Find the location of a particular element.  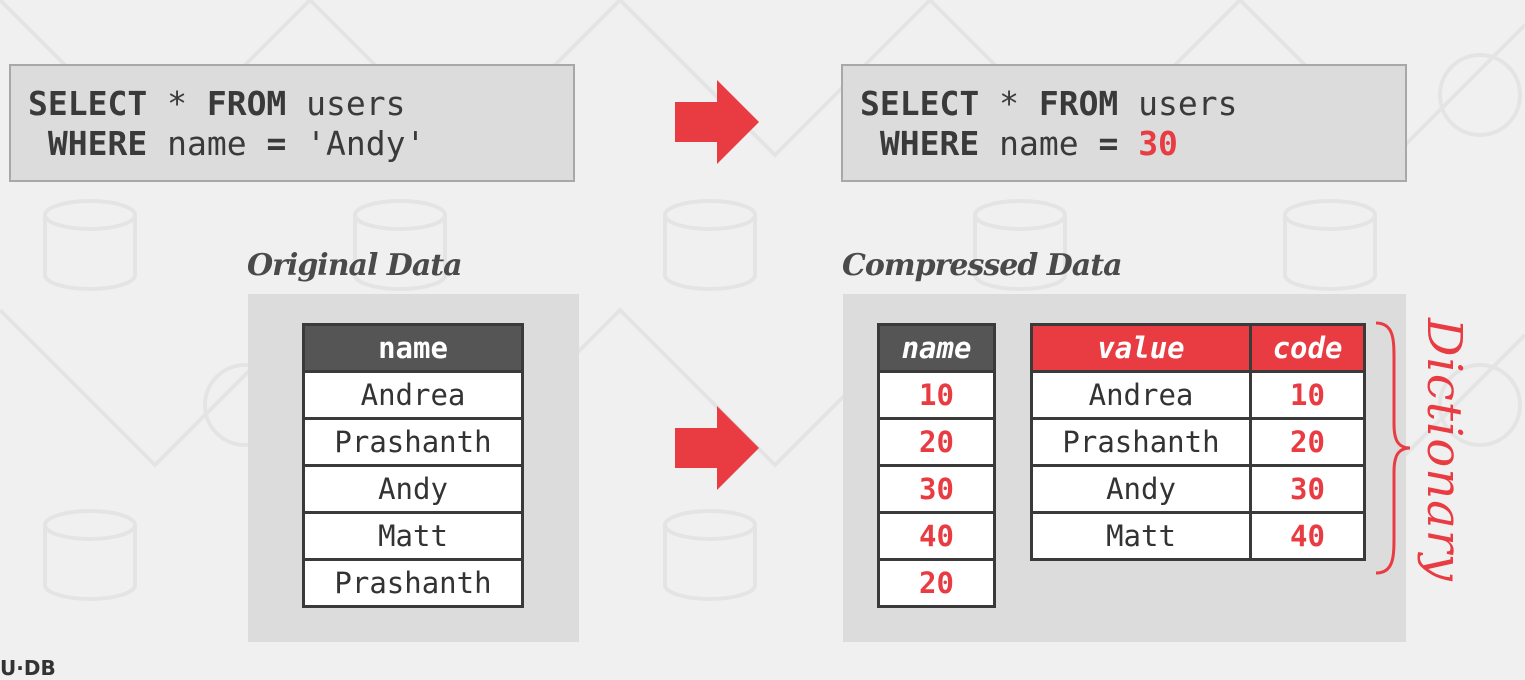

sql-line-2: WHERE name = 30 is located at coordinates (1019, 143).